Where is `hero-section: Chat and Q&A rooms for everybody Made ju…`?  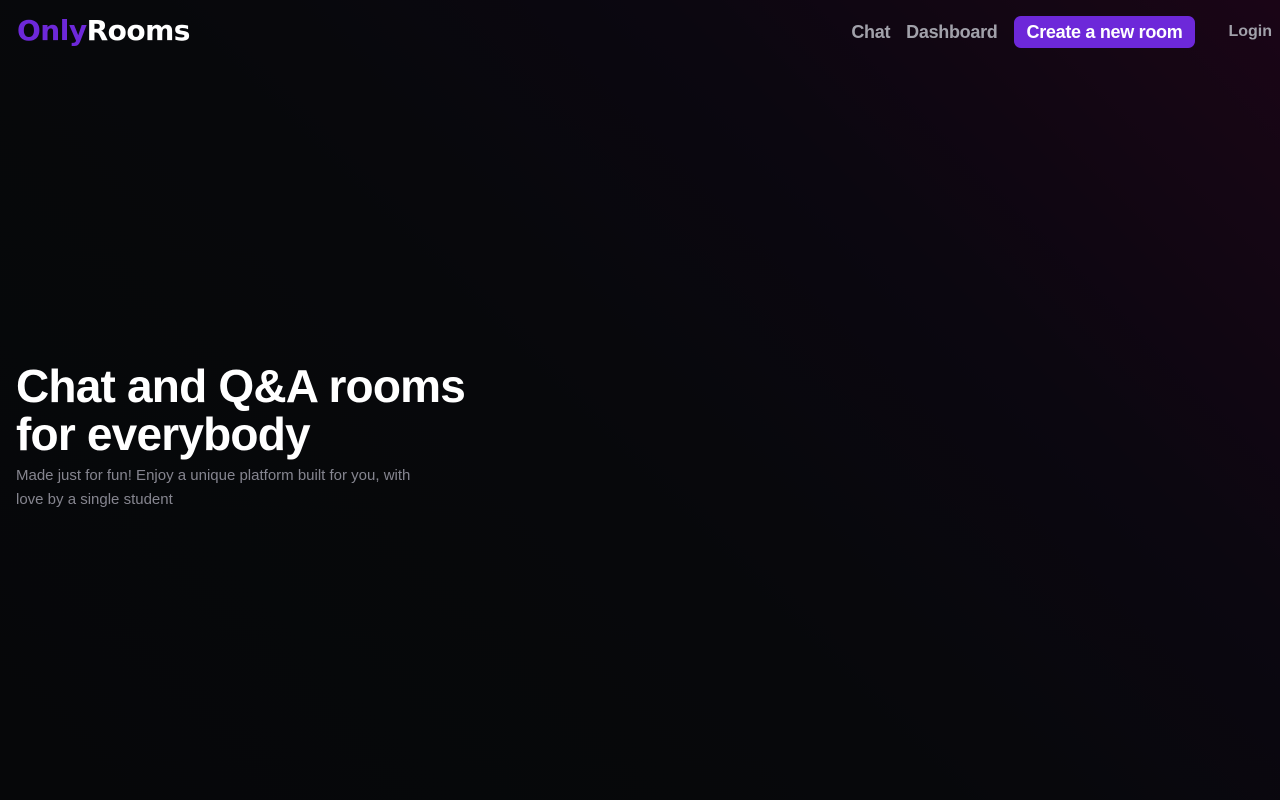 hero-section: Chat and Q&A rooms for everybody Made ju… is located at coordinates (276, 437).